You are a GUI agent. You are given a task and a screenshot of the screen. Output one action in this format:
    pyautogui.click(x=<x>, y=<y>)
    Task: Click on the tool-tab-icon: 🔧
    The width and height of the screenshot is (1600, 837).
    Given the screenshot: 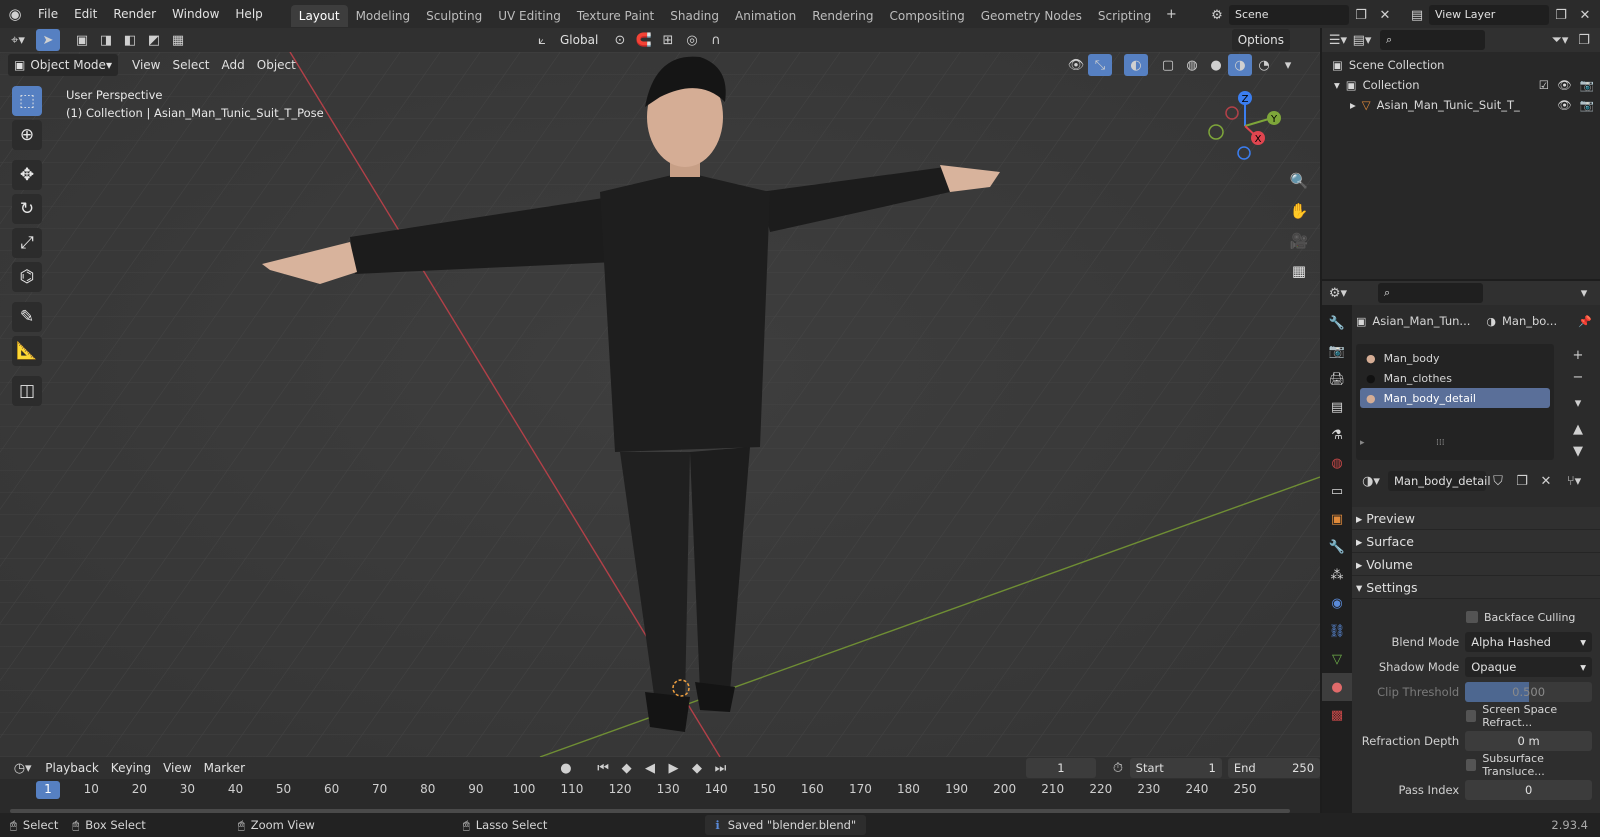 What is the action you would take?
    pyautogui.click(x=1337, y=323)
    